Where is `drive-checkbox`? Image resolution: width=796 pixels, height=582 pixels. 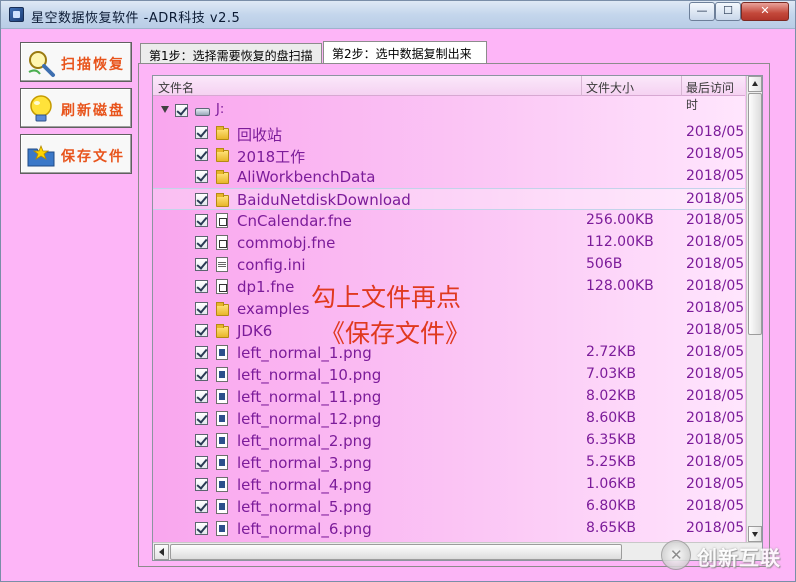
drive-checkbox is located at coordinates (181, 110).